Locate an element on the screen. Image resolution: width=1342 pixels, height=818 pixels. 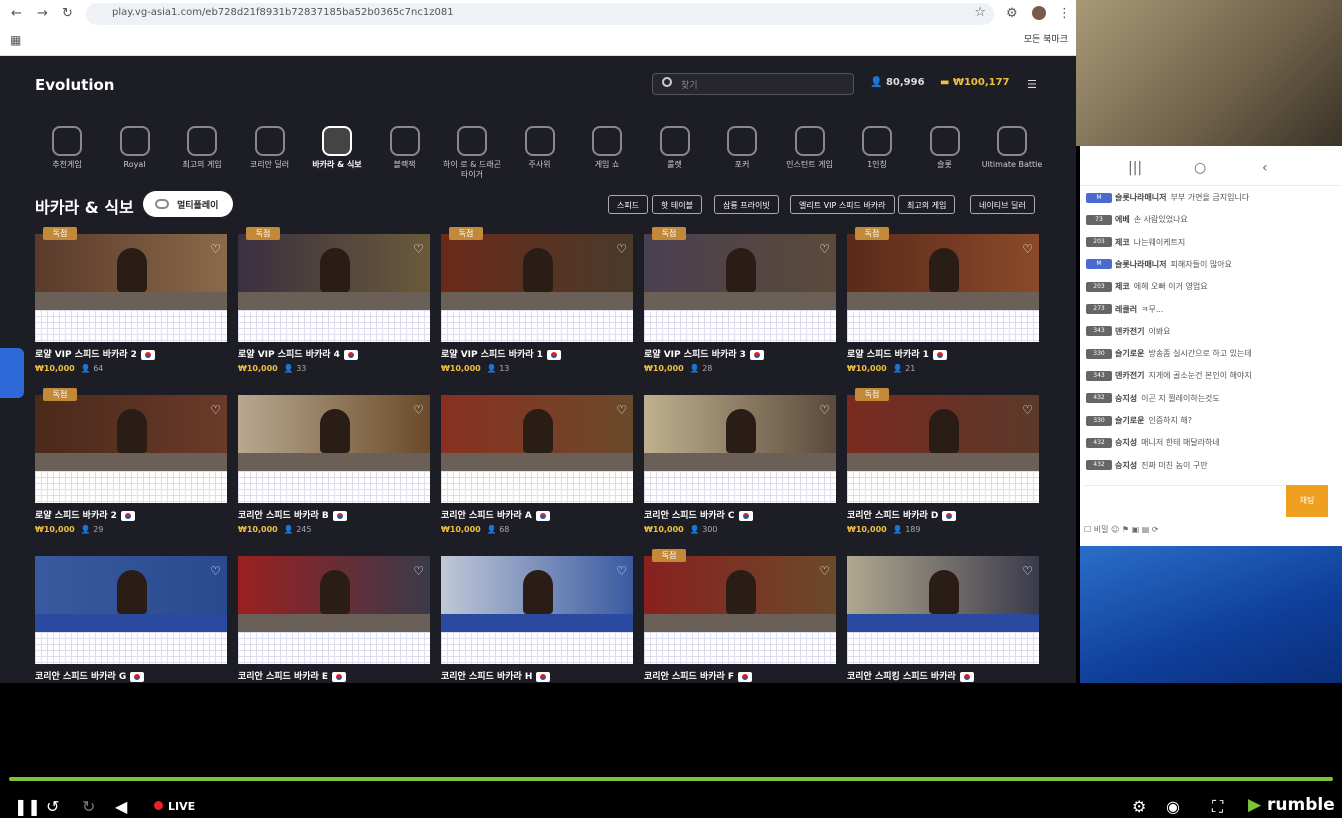
extensions-icon: ⚙ is located at coordinates (1012, 13).